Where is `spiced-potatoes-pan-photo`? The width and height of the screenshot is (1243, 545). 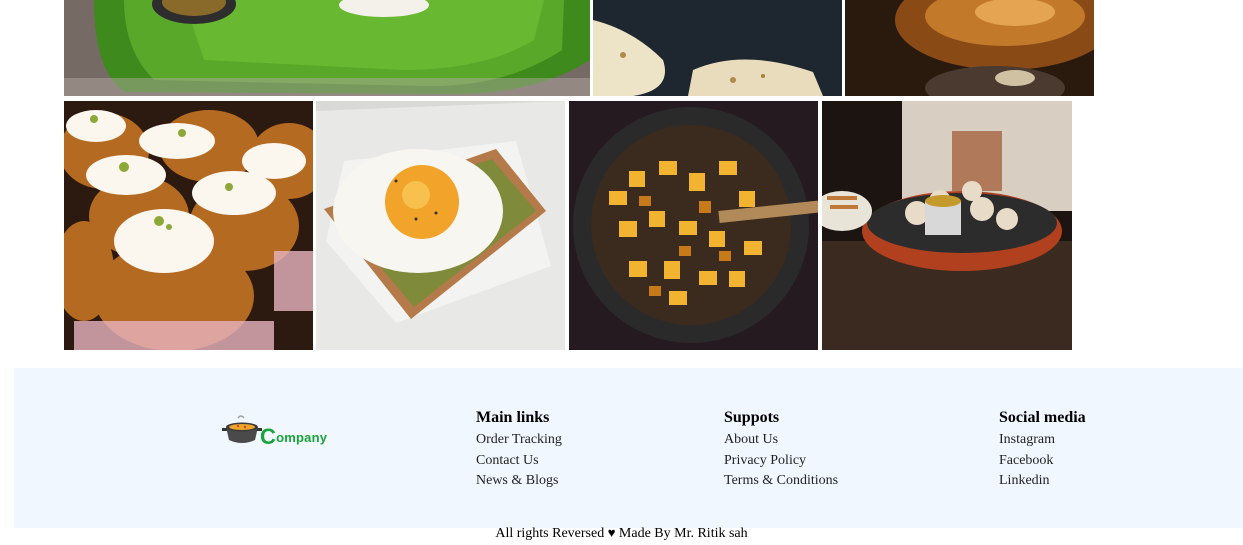
spiced-potatoes-pan-photo is located at coordinates (693, 225).